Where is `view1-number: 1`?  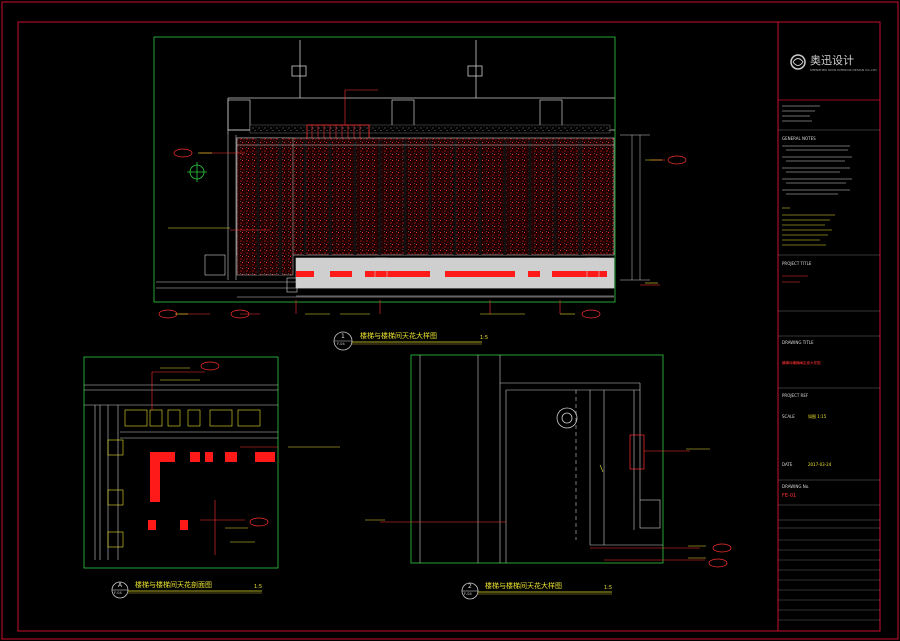
view1-number: 1 is located at coordinates (343, 336).